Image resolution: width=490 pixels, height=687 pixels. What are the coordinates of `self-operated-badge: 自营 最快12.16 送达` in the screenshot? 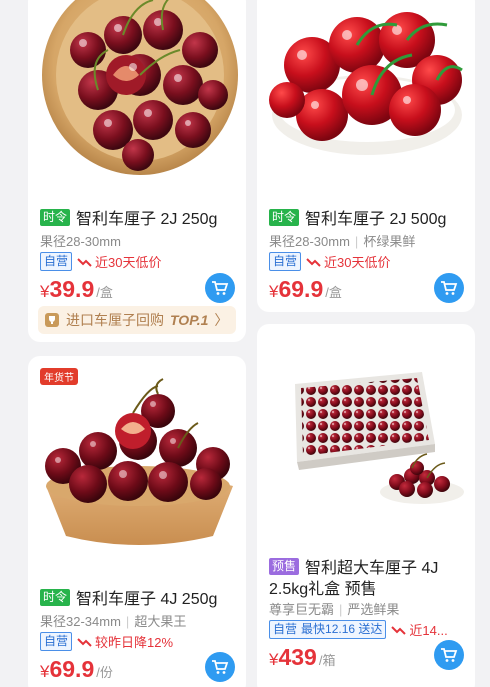 It's located at (328, 629).